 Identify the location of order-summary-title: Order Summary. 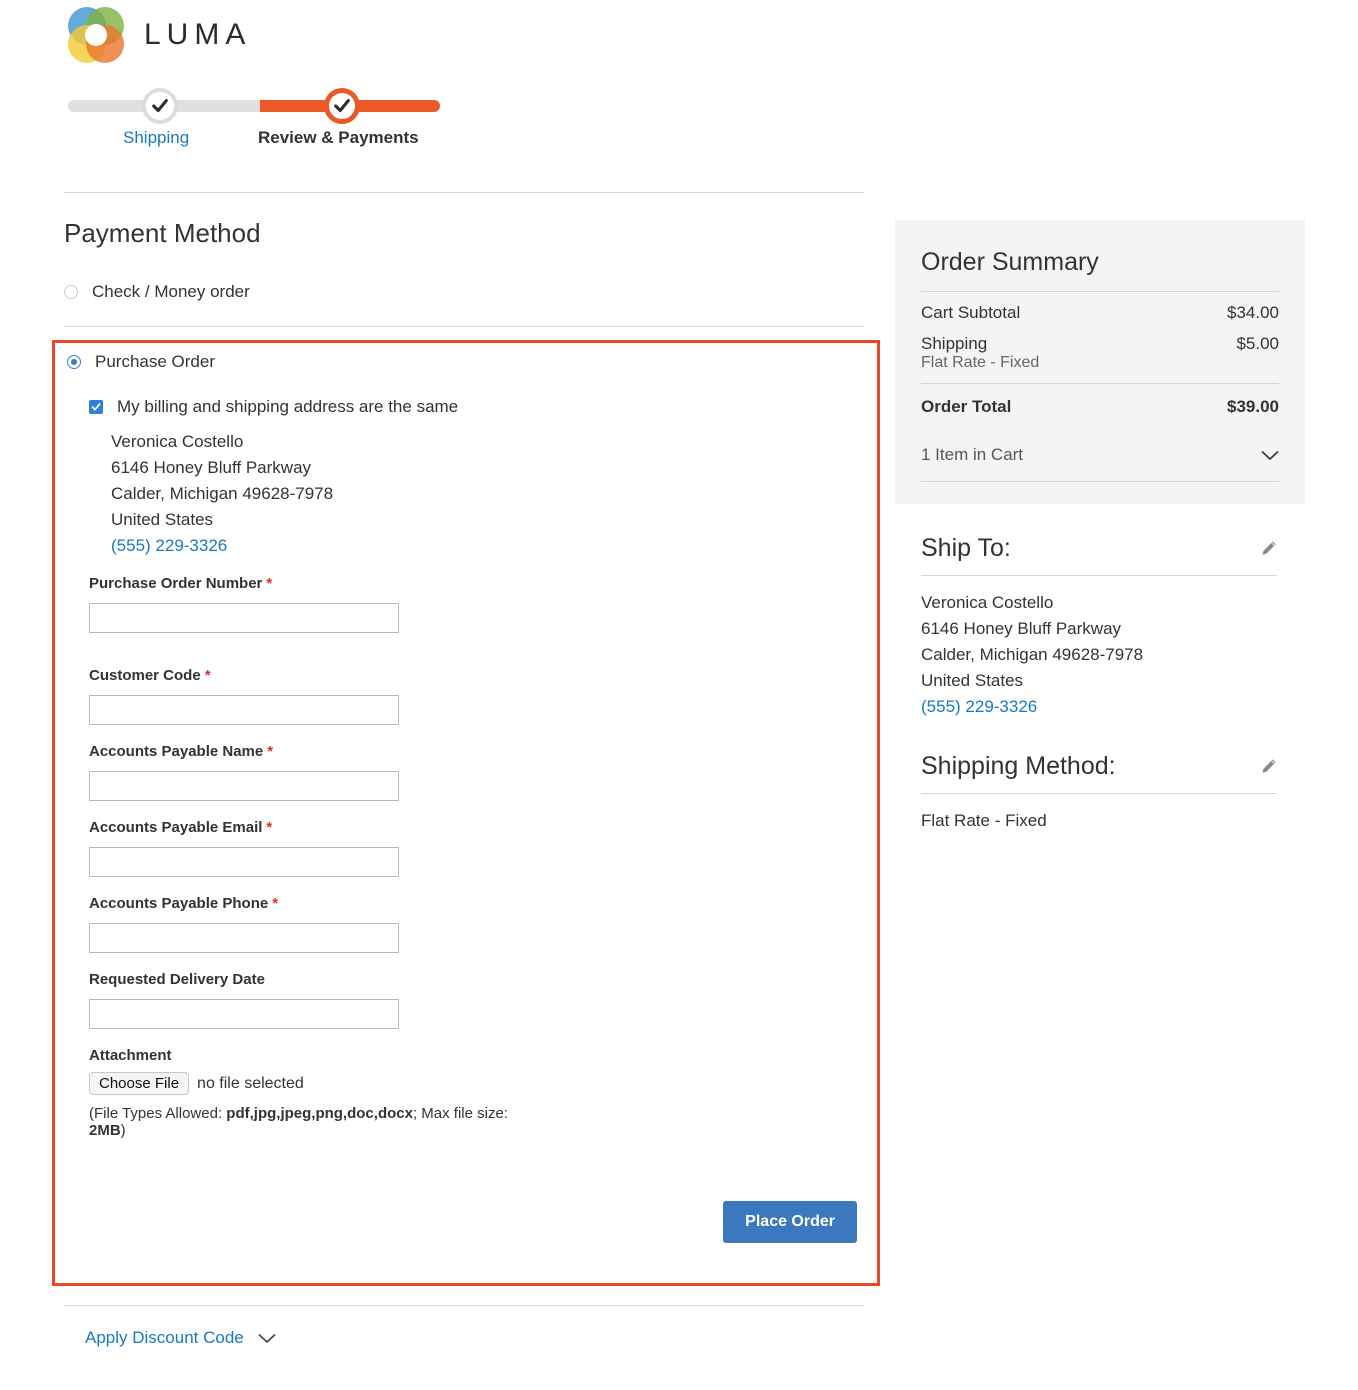
(1010, 262).